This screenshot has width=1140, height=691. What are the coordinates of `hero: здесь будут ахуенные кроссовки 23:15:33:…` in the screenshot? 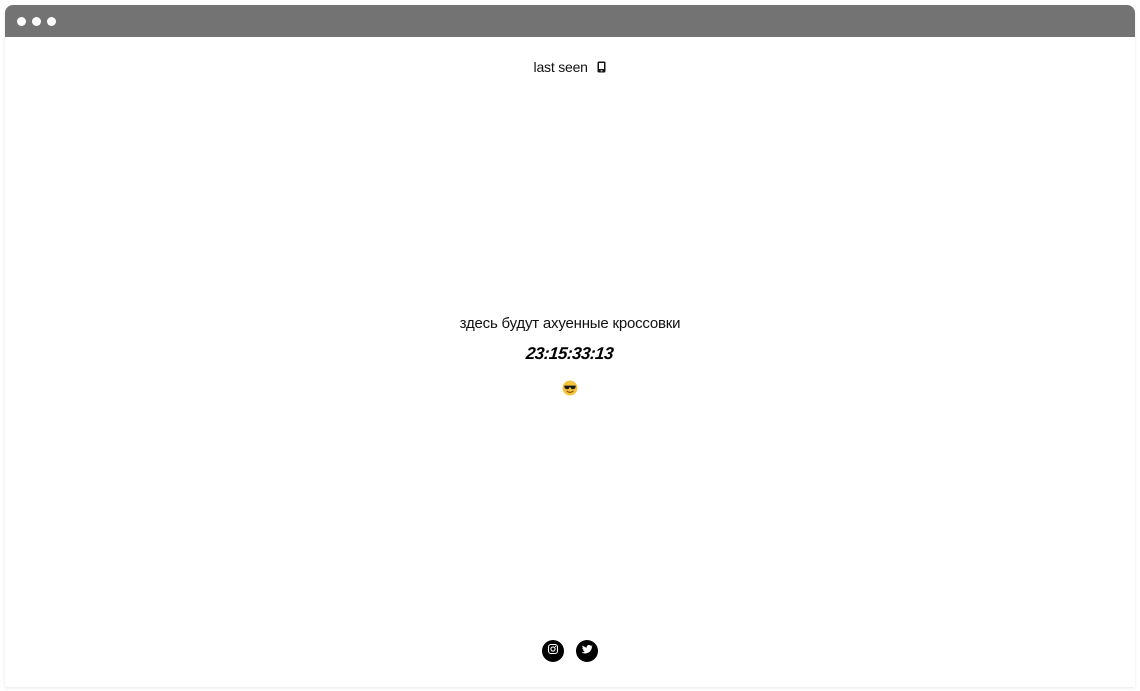 It's located at (570, 355).